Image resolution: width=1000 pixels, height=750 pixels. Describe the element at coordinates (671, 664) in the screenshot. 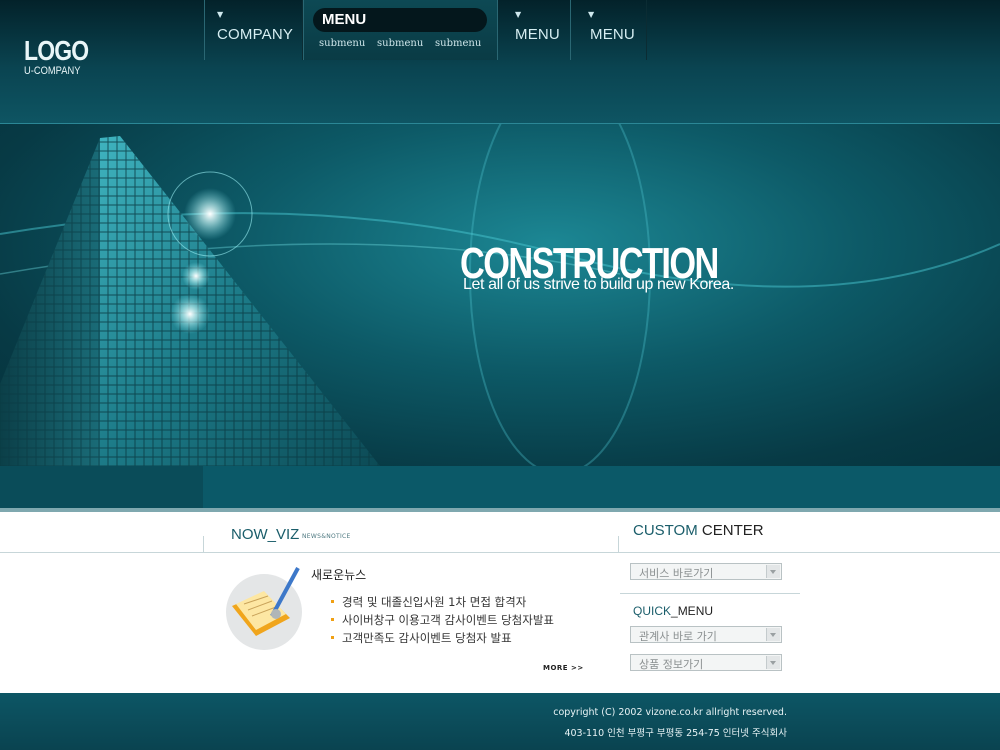

I see `product-info-value: 상품 정보가기` at that location.